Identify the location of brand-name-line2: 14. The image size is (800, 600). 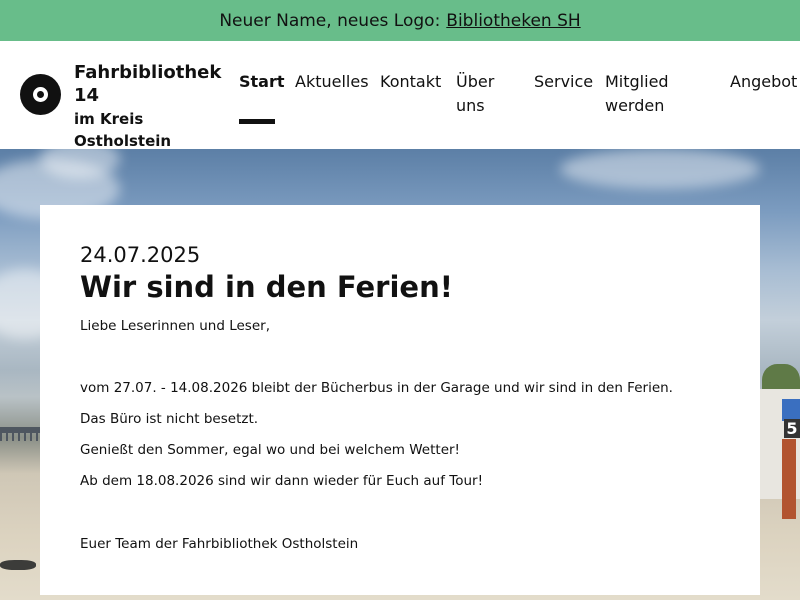
(87, 95).